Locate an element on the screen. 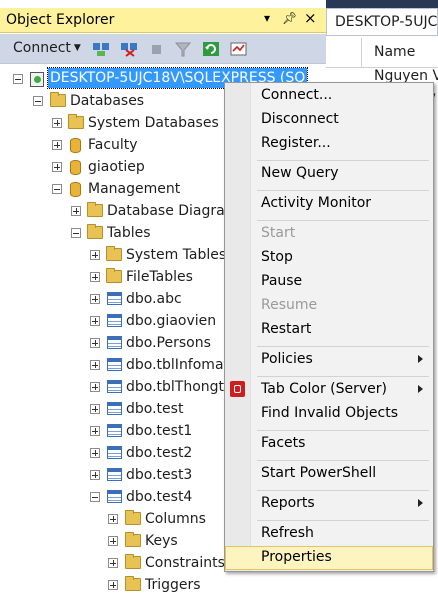  disconnect-icon is located at coordinates (129, 49).